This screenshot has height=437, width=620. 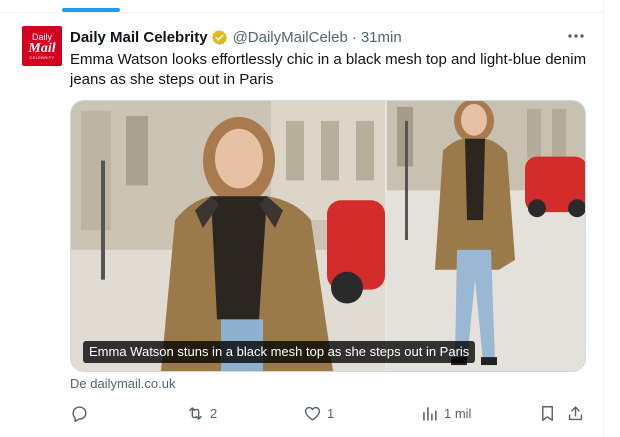 I want to click on like-icon, so click(x=312, y=413).